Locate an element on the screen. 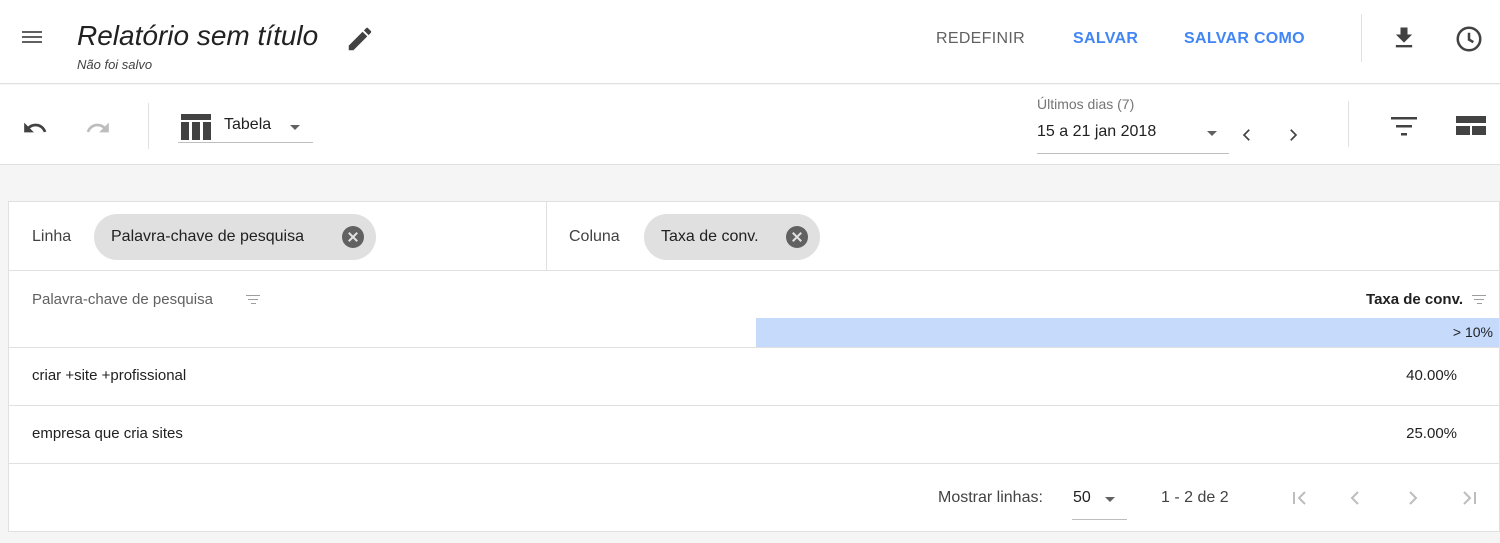 This screenshot has width=1500, height=543. rows-per-page-select: 50 is located at coordinates (1099, 501).